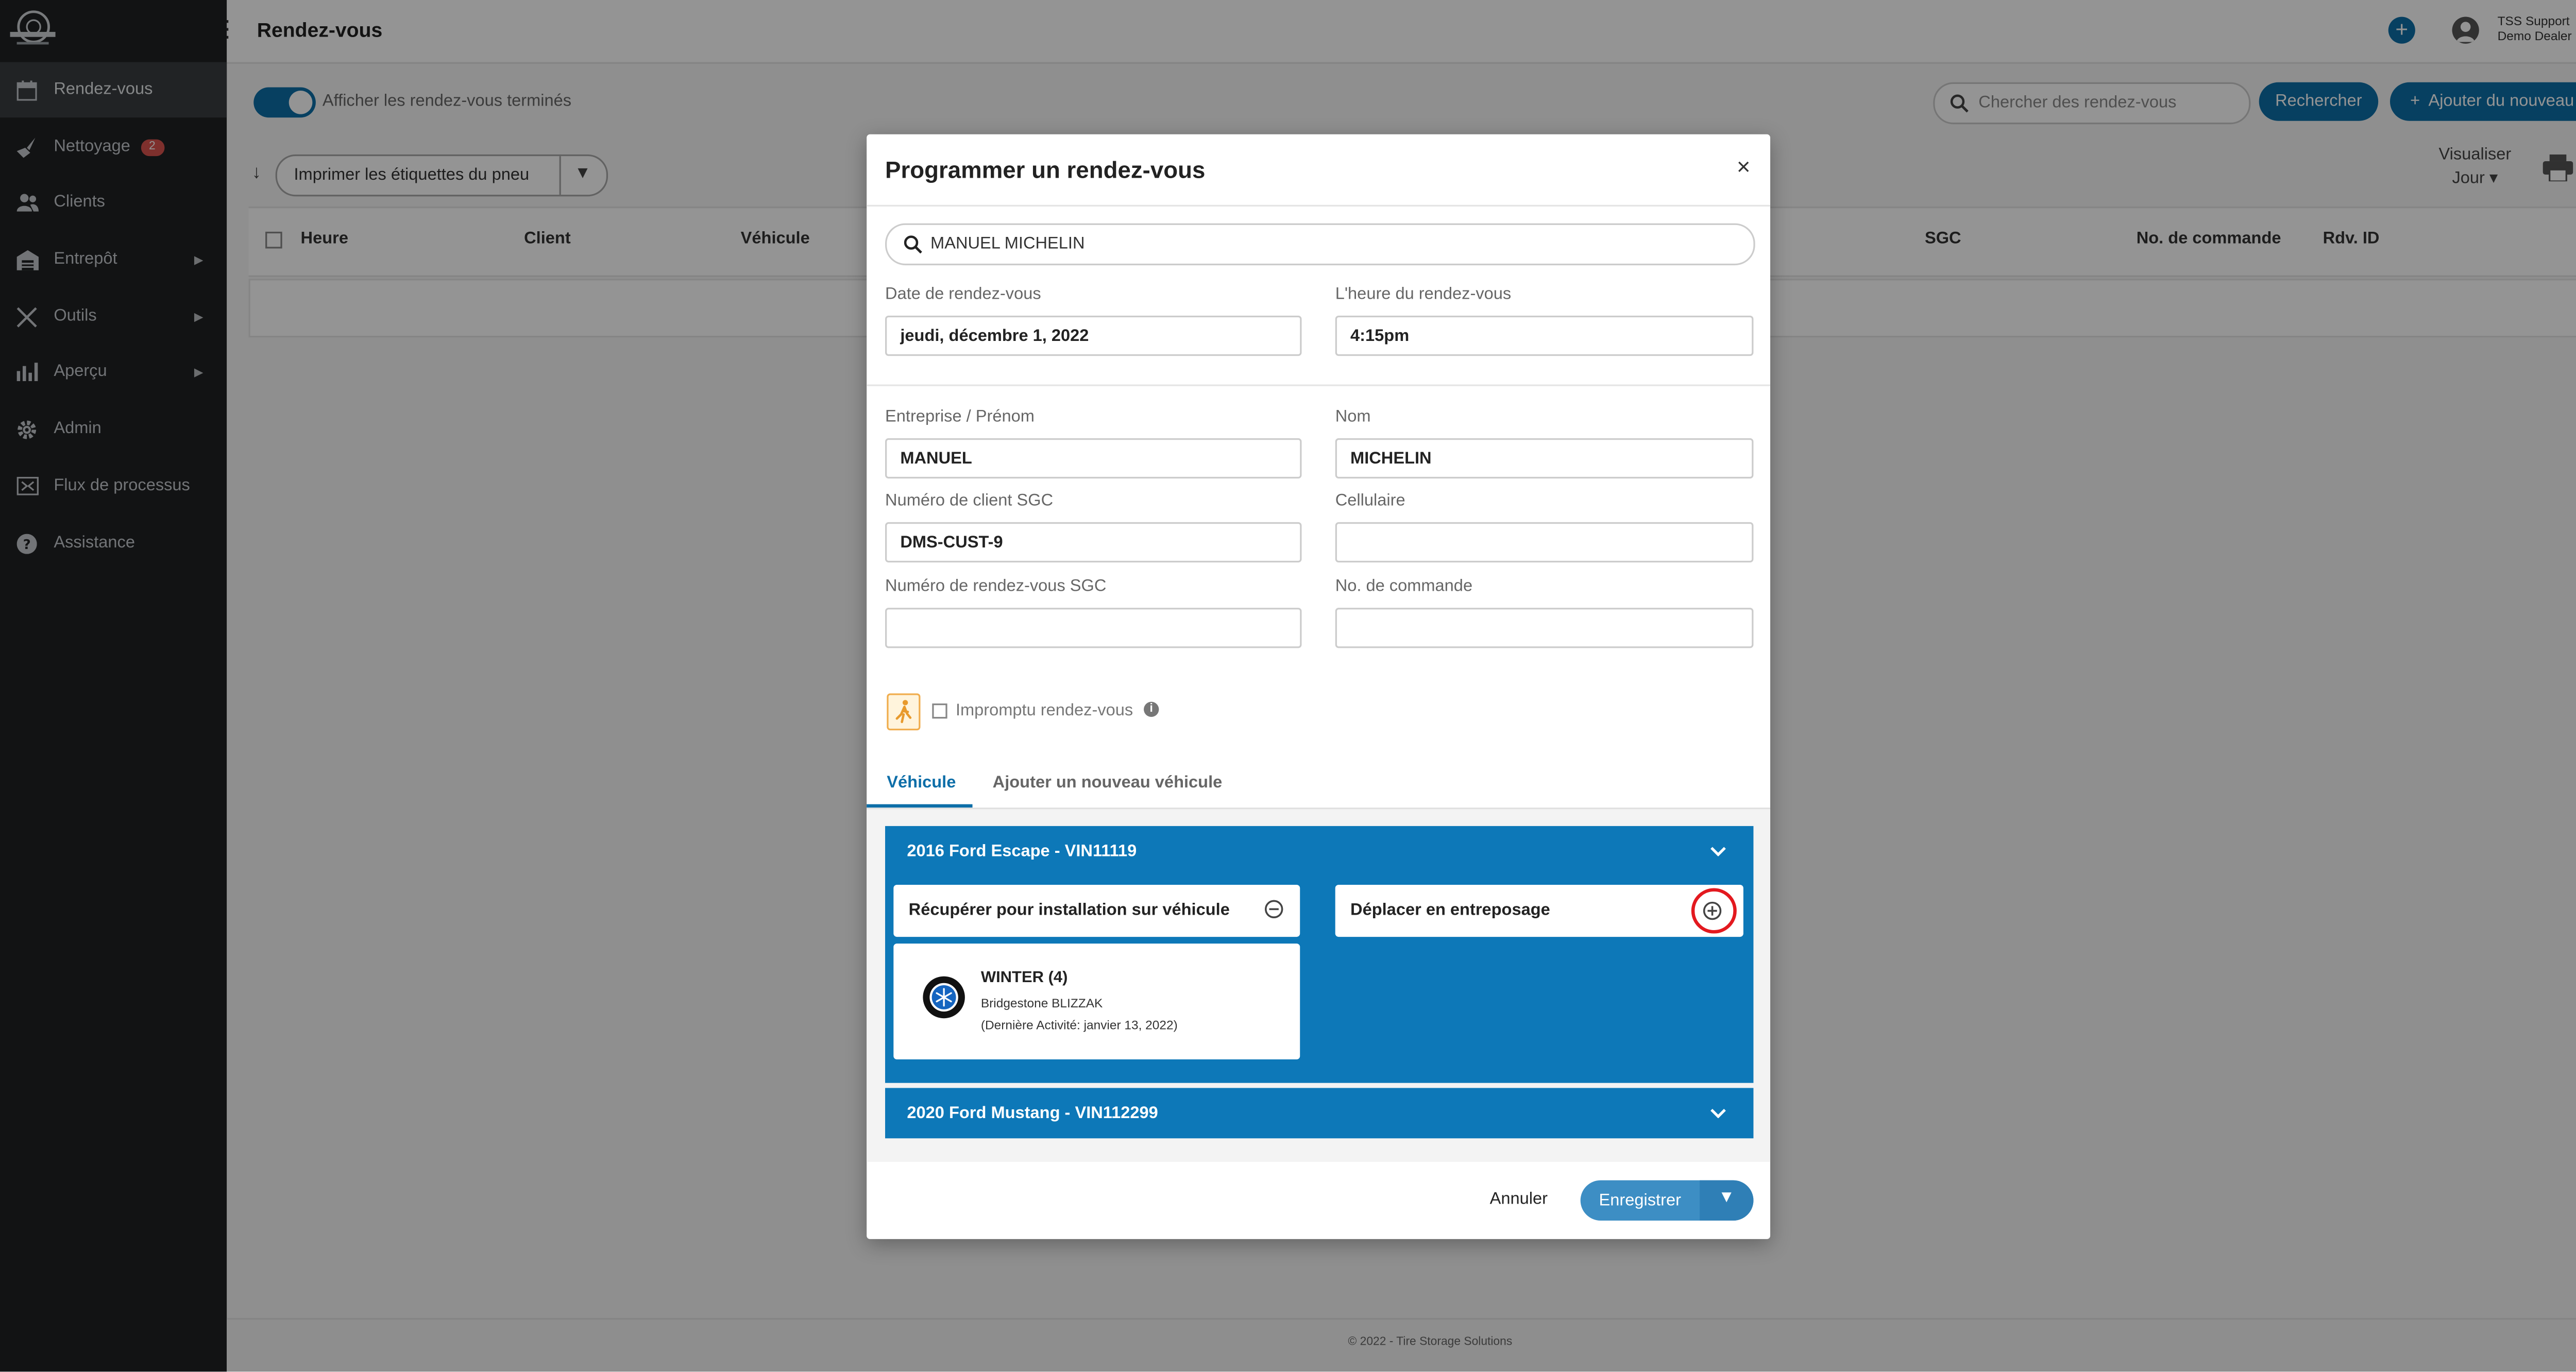 The width and height of the screenshot is (2576, 1372). What do you see at coordinates (1093, 335) in the screenshot?
I see `date-field: jeudi, décembre 1, 2022` at bounding box center [1093, 335].